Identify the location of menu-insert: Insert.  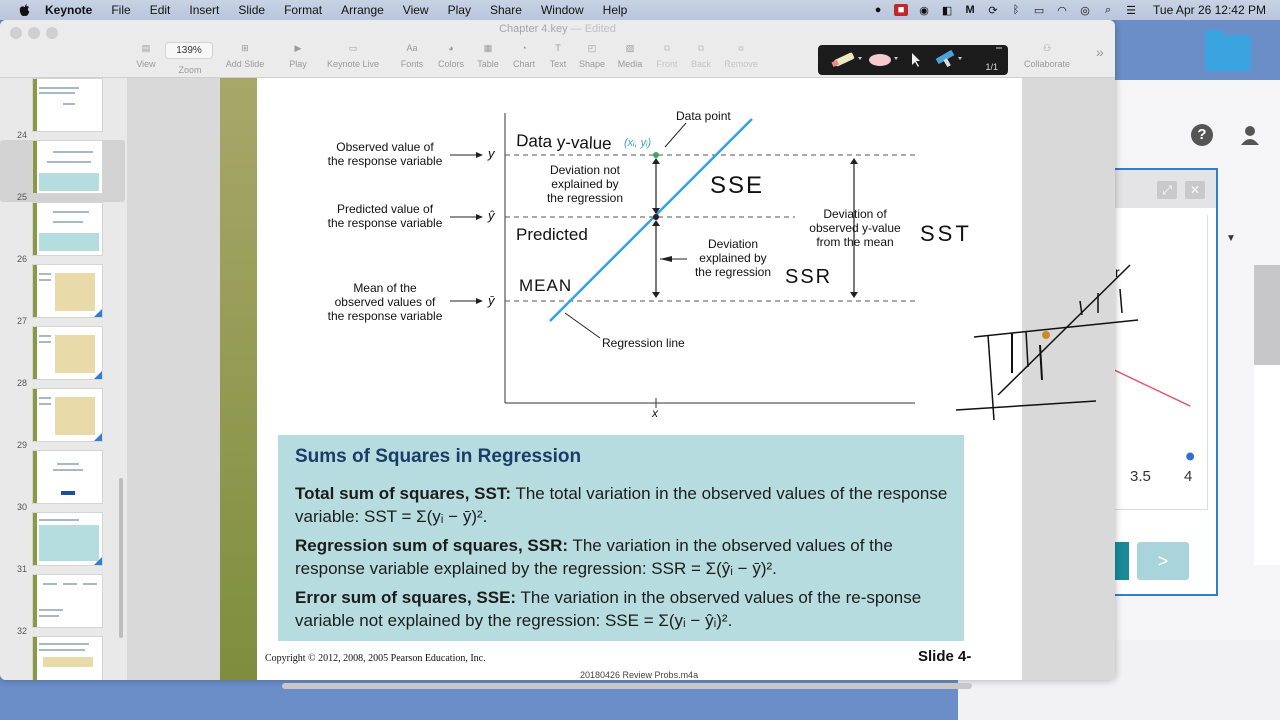
(204, 10).